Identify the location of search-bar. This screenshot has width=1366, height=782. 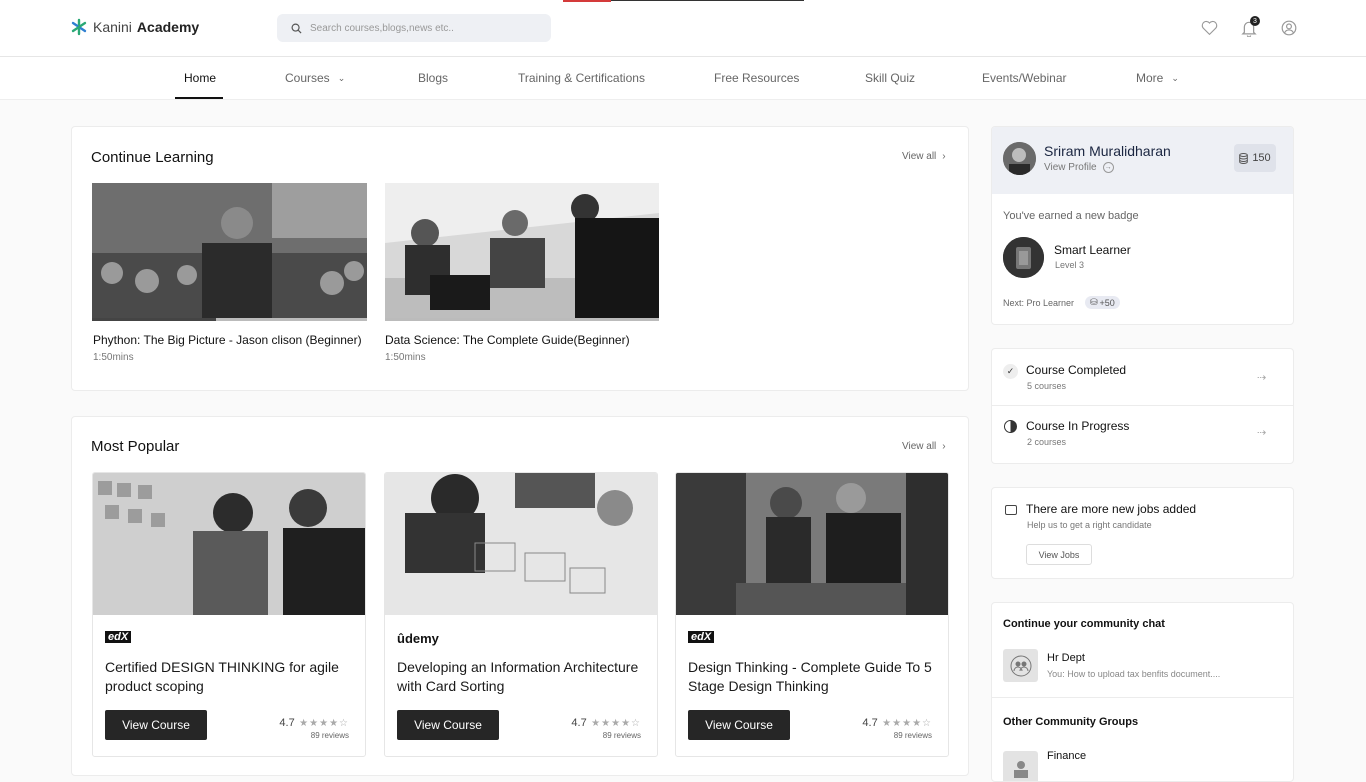
(414, 28).